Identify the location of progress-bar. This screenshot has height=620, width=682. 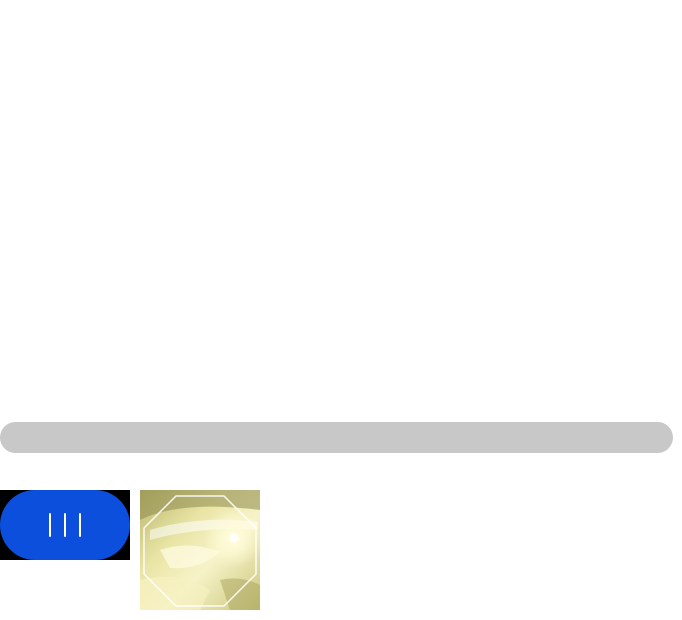
(336, 437).